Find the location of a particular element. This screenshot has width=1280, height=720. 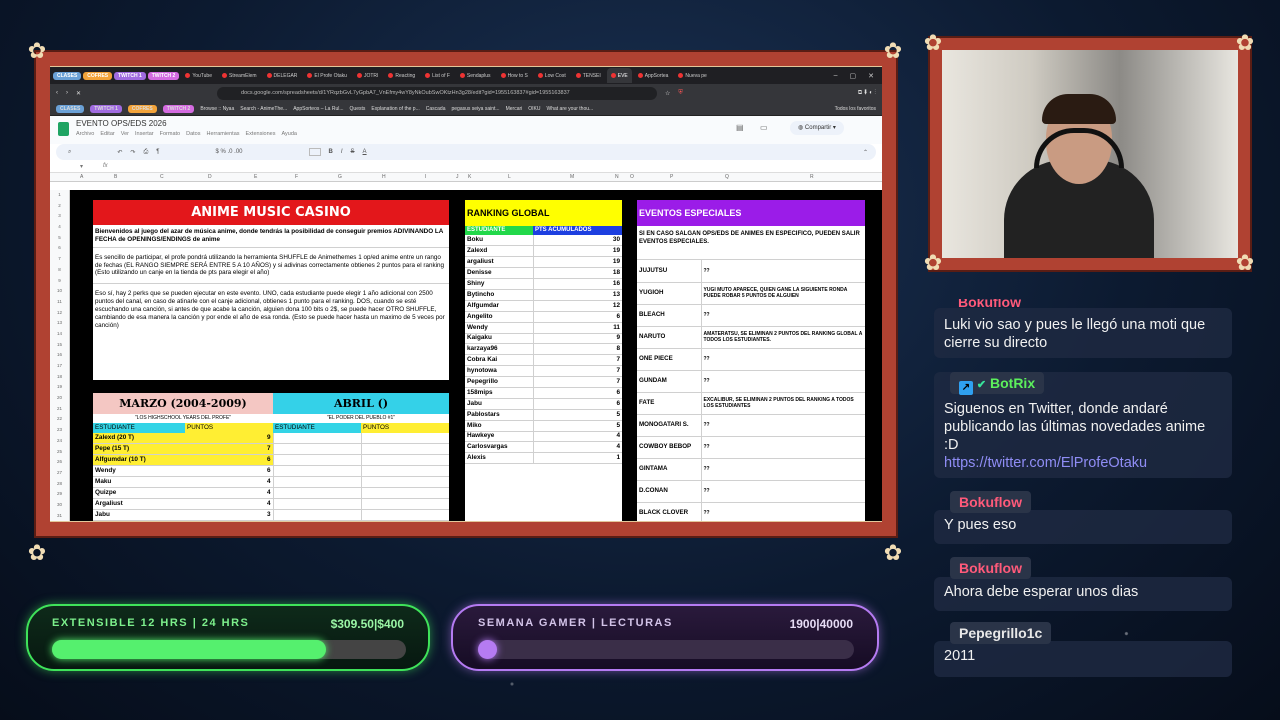

bookmark-item: TWITCH 1 is located at coordinates (106, 108).